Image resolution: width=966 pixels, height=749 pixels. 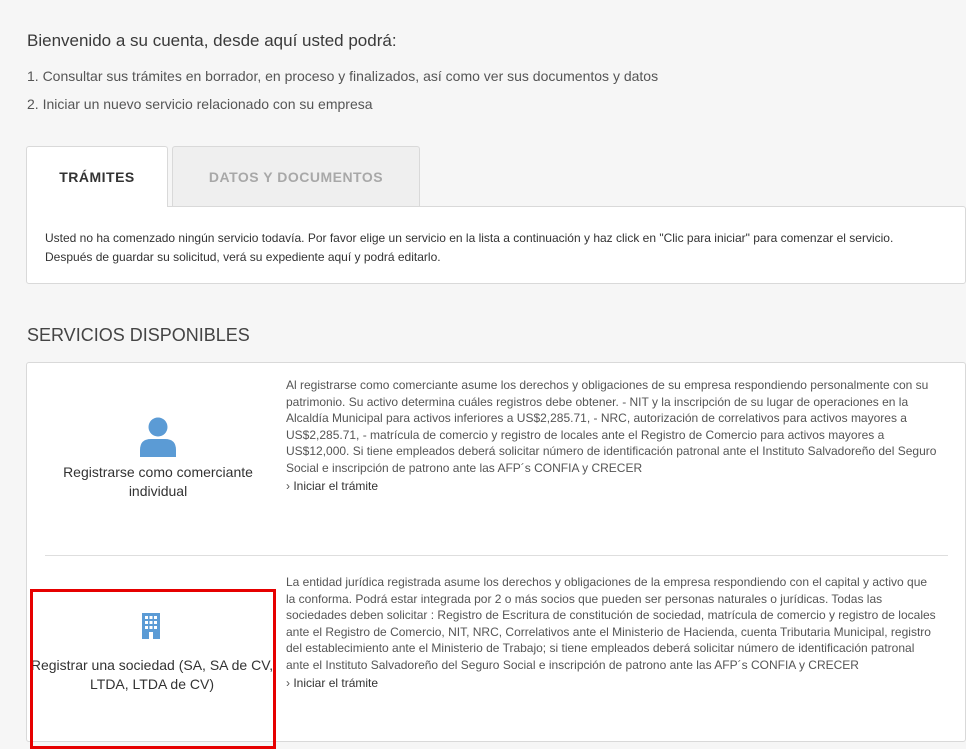 What do you see at coordinates (153, 669) in the screenshot?
I see `selection-highlight` at bounding box center [153, 669].